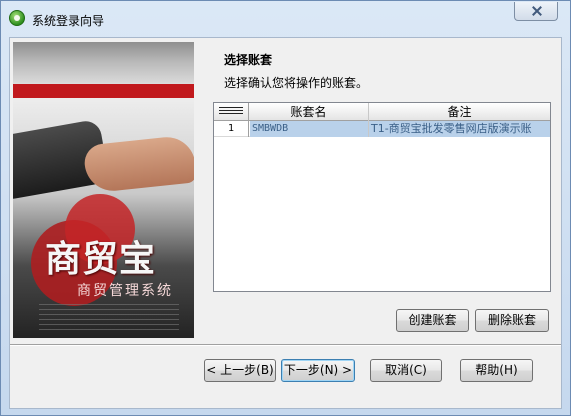 This screenshot has width=571, height=416. I want to click on delete-account-set-button: 删除账套, so click(512, 320).